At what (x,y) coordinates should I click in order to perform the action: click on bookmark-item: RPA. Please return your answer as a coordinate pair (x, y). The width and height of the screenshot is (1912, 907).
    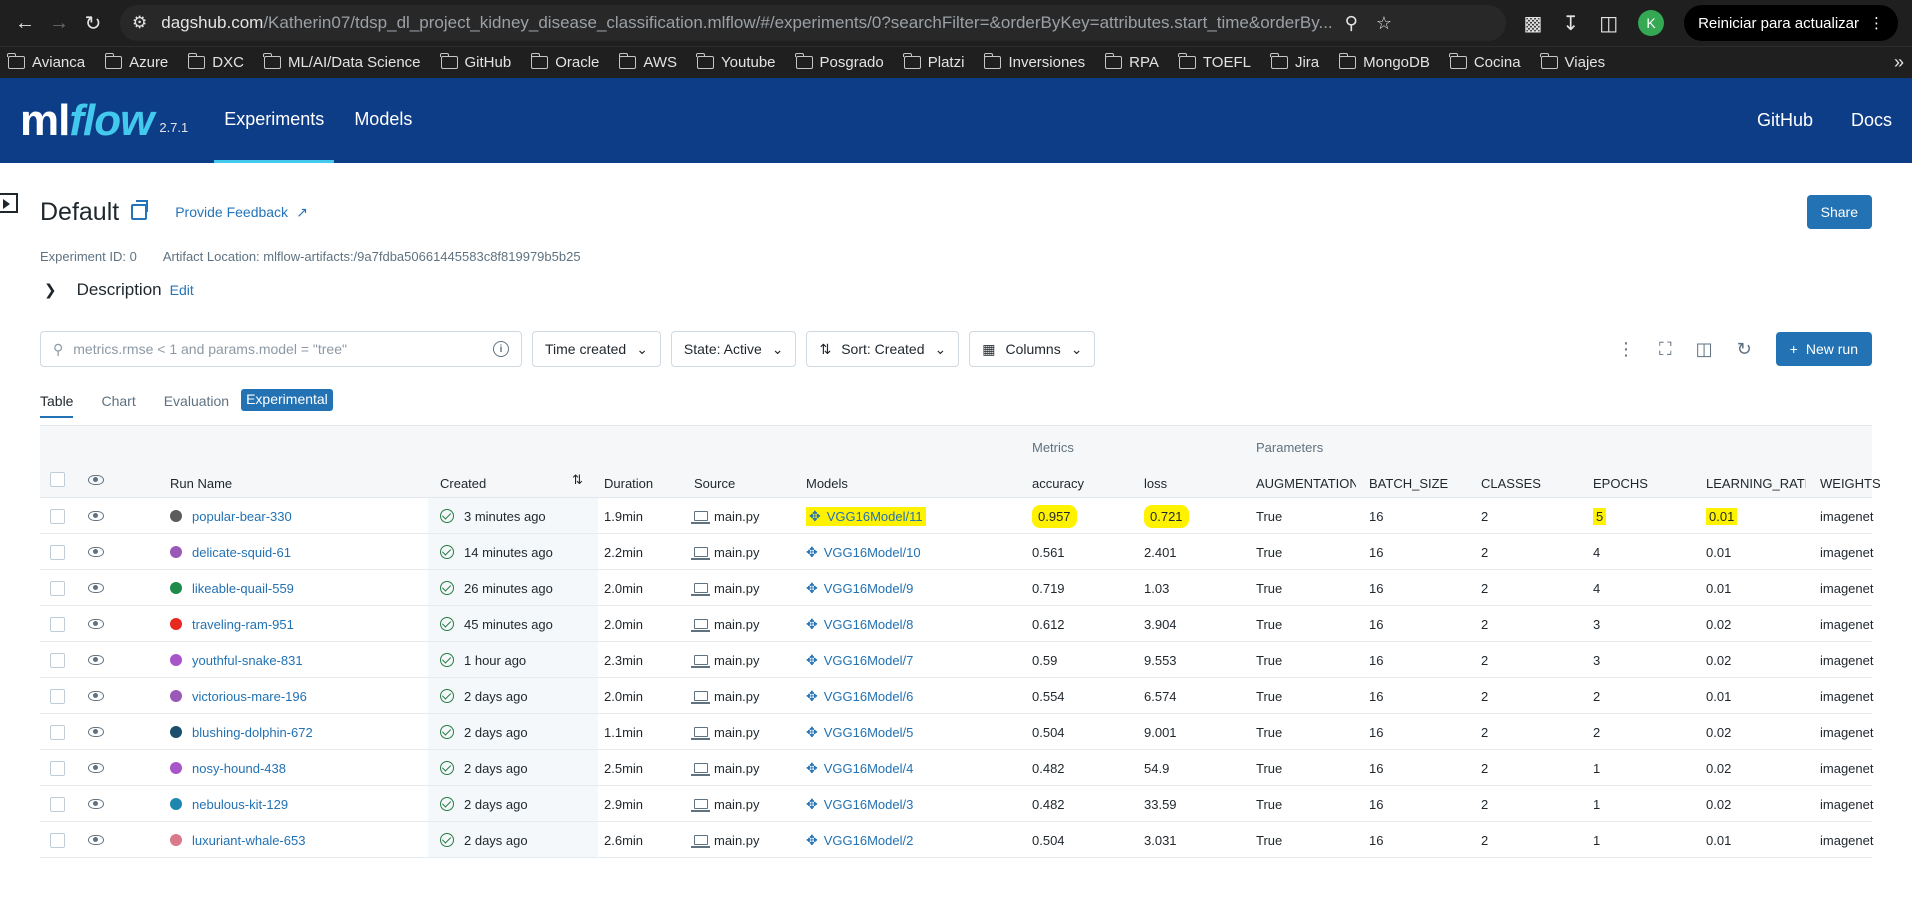
    Looking at the image, I should click on (1131, 62).